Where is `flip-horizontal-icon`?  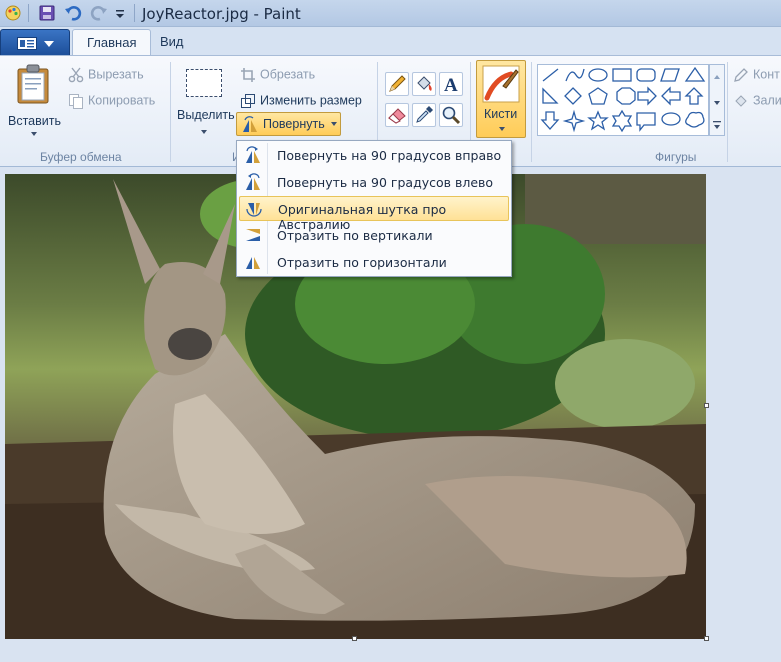 flip-horizontal-icon is located at coordinates (253, 263).